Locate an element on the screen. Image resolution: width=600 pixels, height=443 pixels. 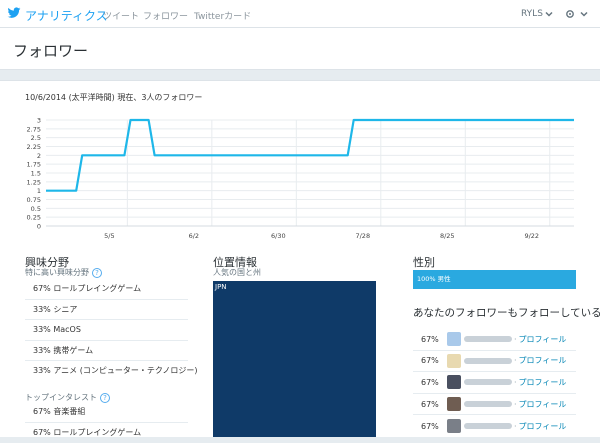
location-subtitle: 人気の国と州 is located at coordinates (237, 272).